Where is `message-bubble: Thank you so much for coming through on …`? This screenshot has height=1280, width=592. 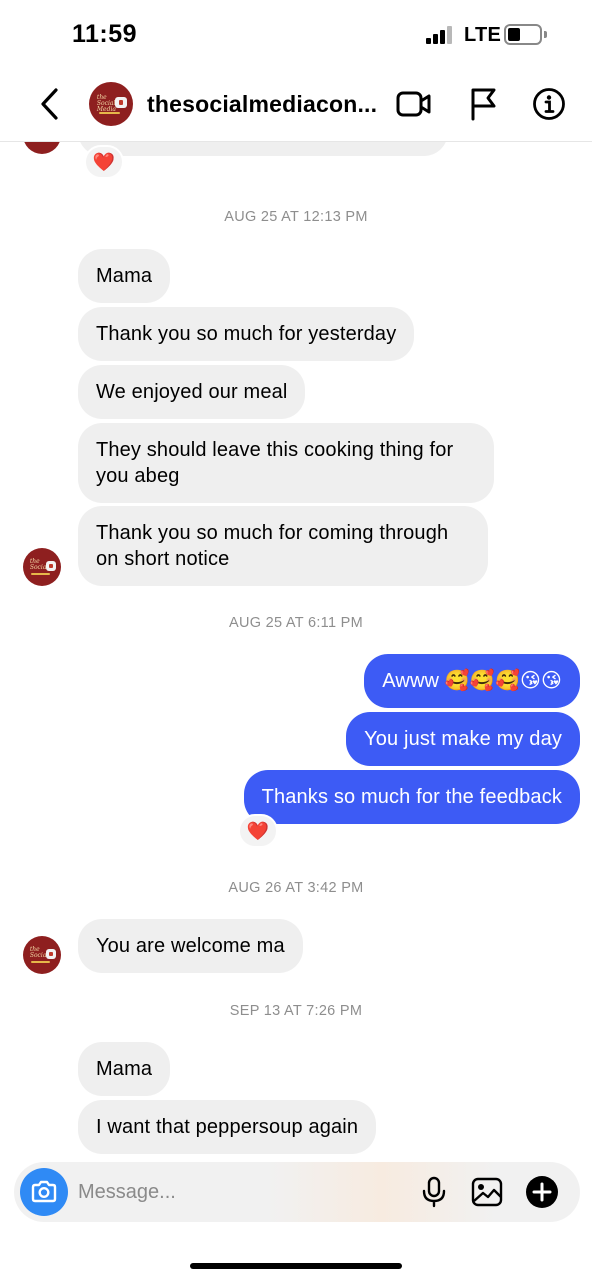 message-bubble: Thank you so much for coming through on … is located at coordinates (283, 546).